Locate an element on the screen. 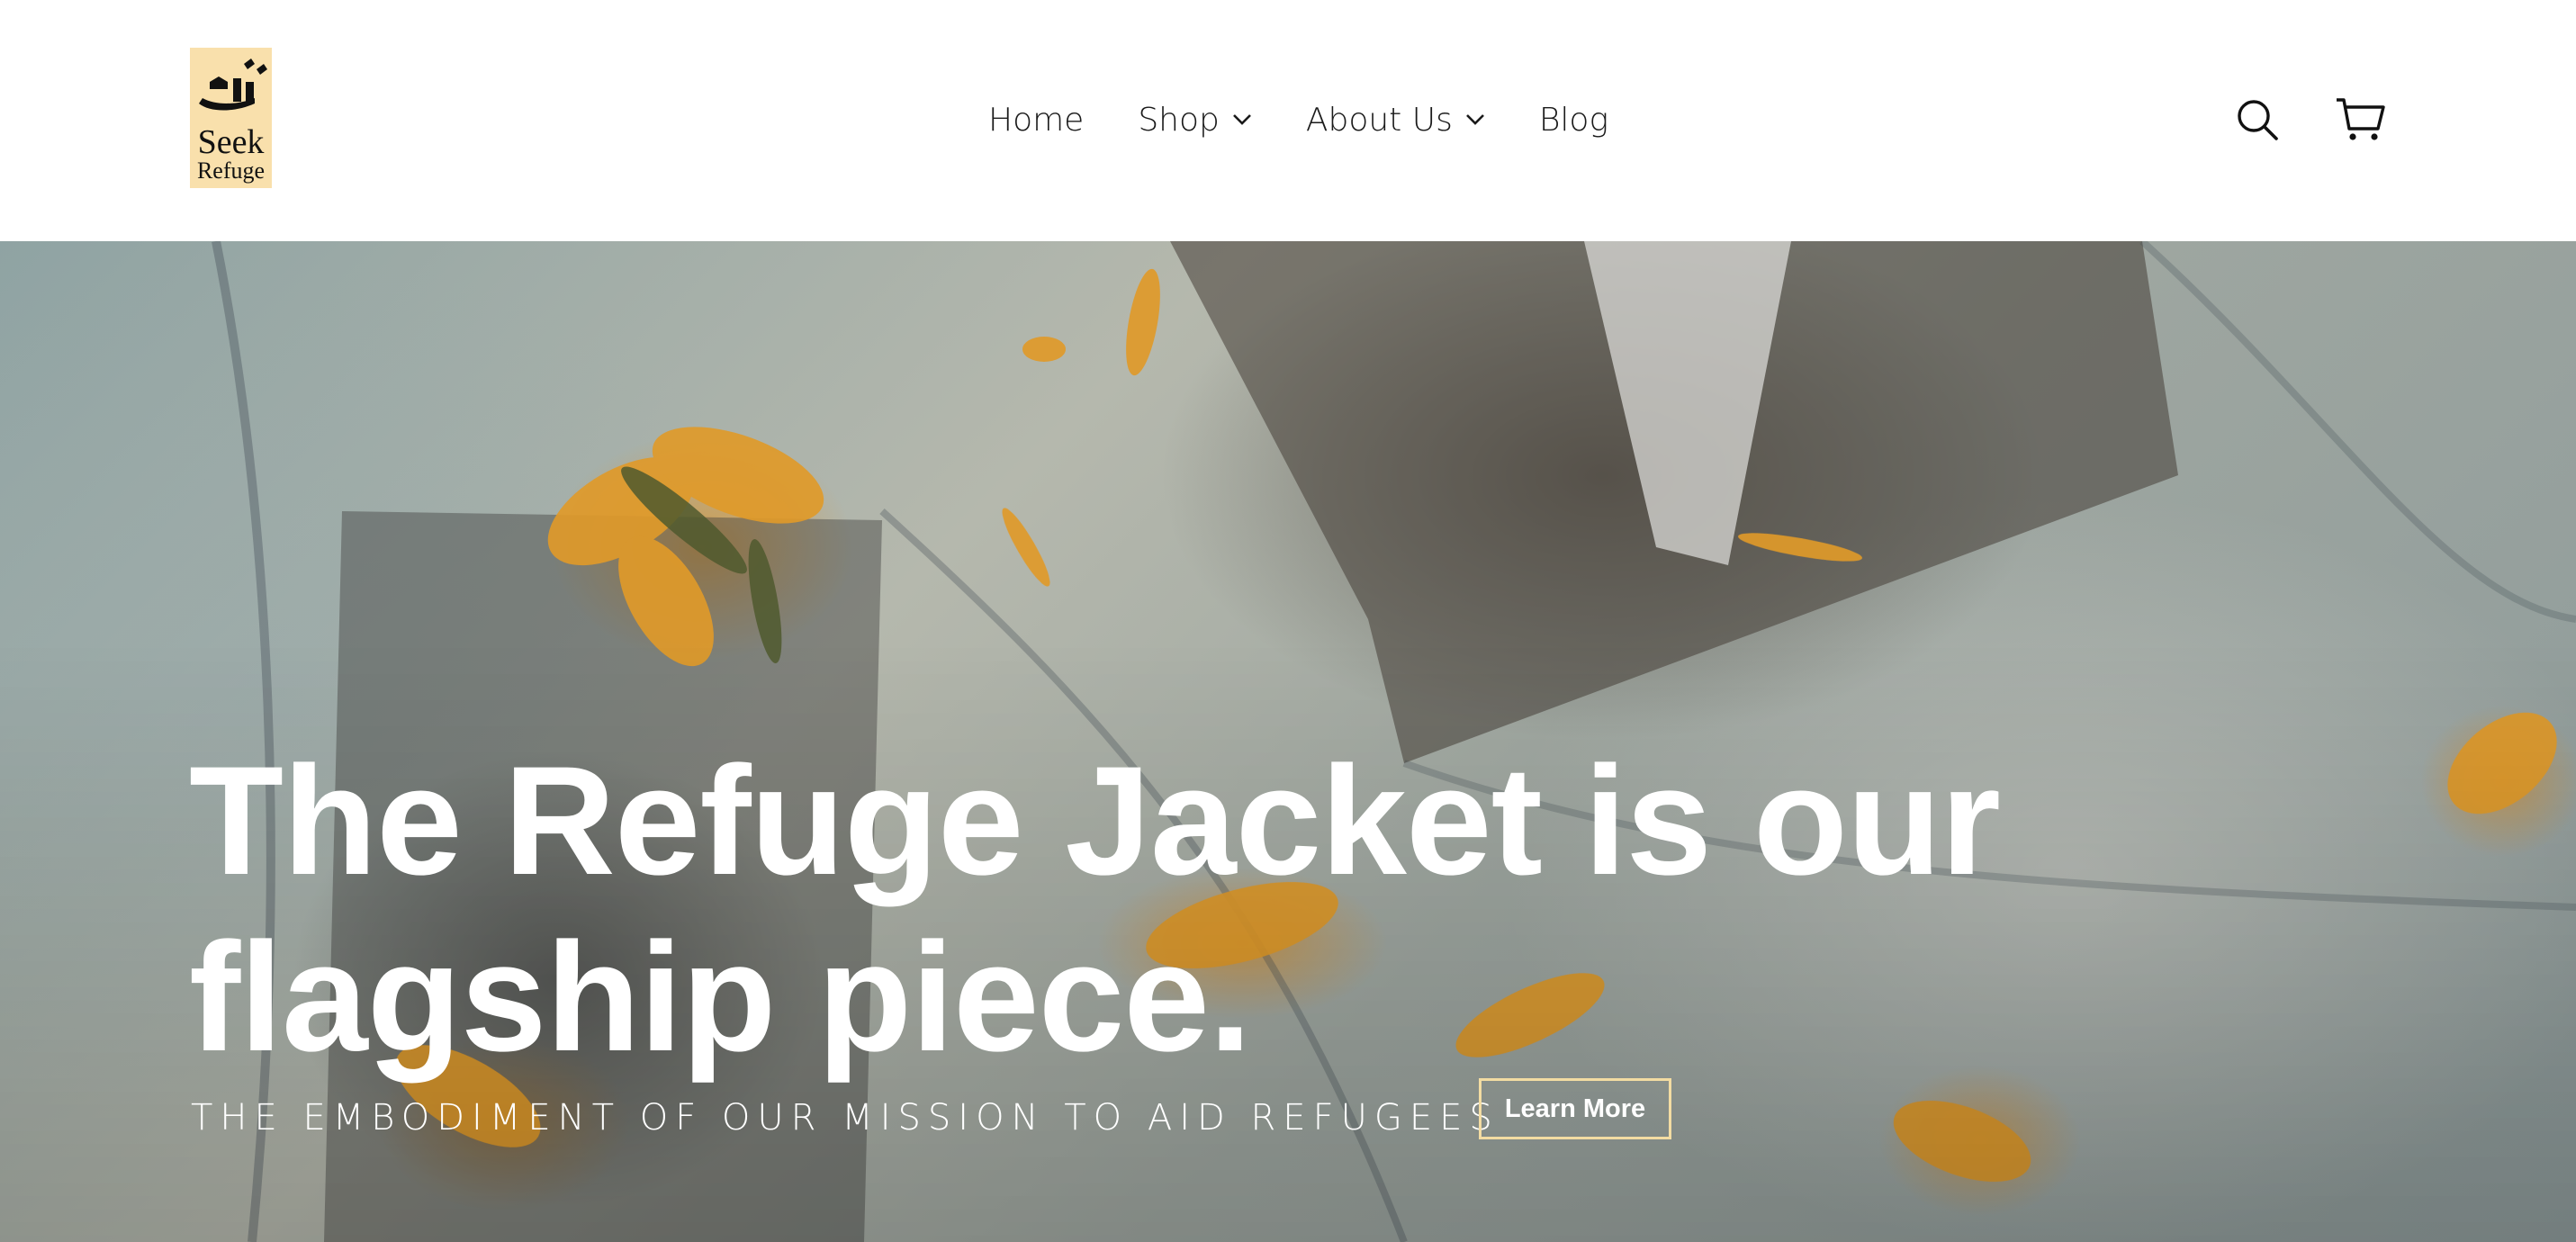 Image resolution: width=2576 pixels, height=1242 pixels. search-icon is located at coordinates (2258, 120).